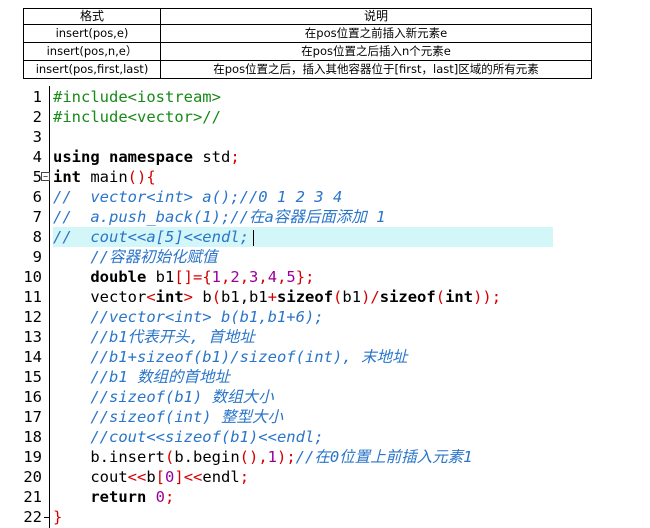 The image size is (650, 528). I want to click on code-text: cout<<b[0]<<endl;, so click(303, 477).